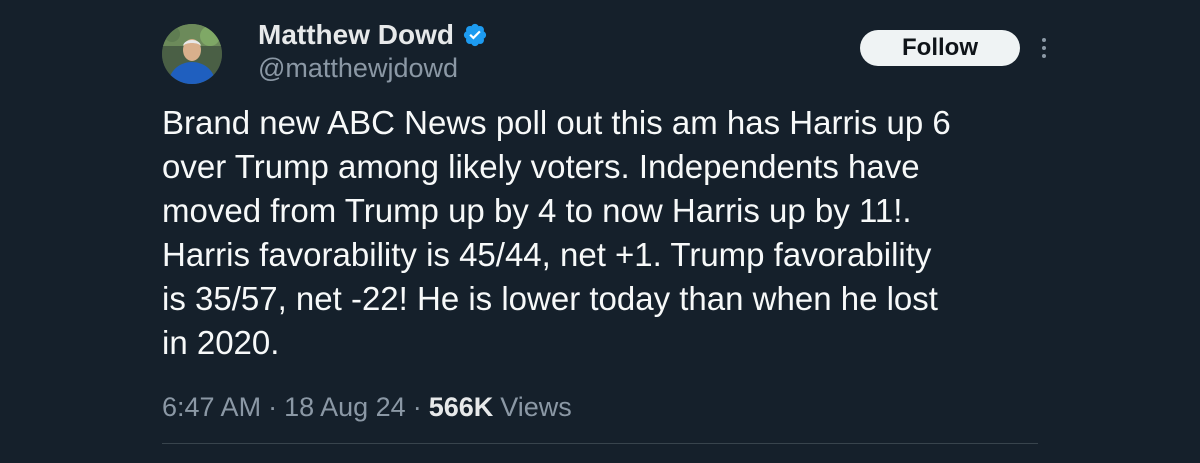  I want to click on tweet-date: 18 Aug 24, so click(345, 407).